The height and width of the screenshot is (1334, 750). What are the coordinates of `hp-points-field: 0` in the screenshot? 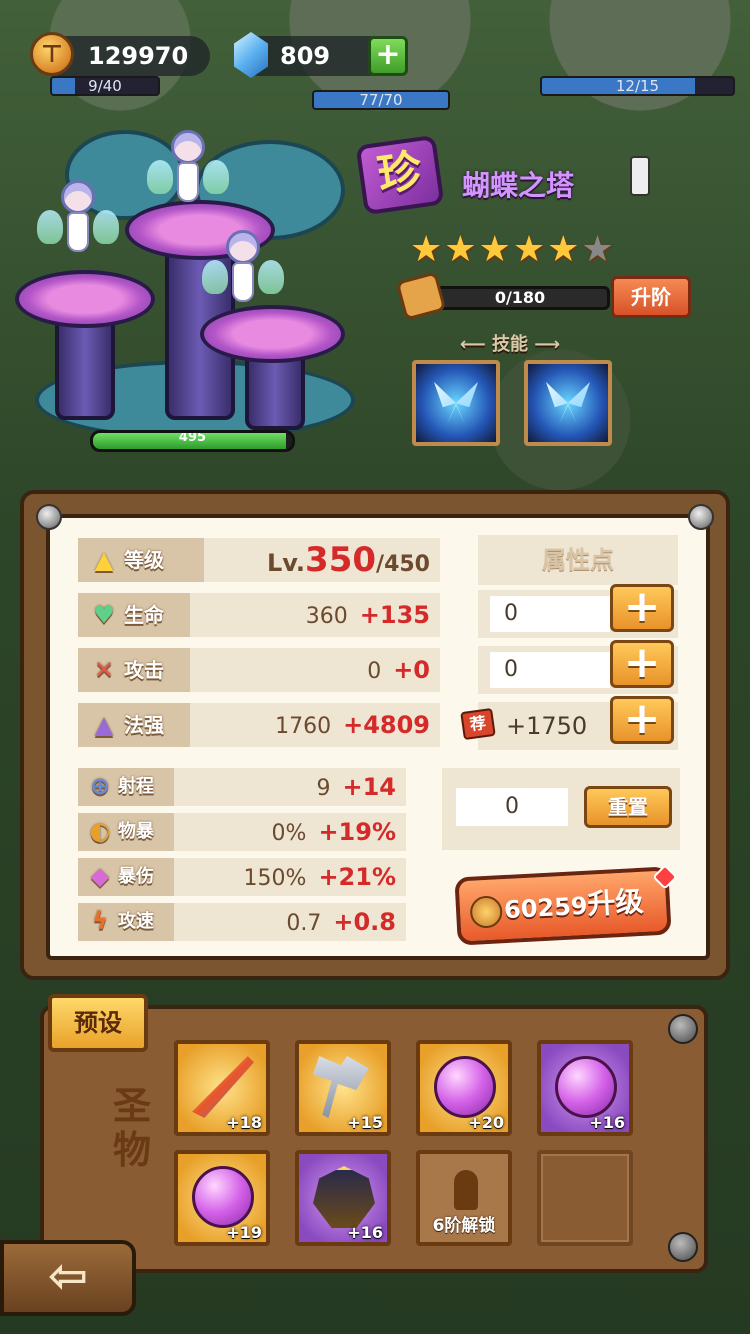 It's located at (550, 614).